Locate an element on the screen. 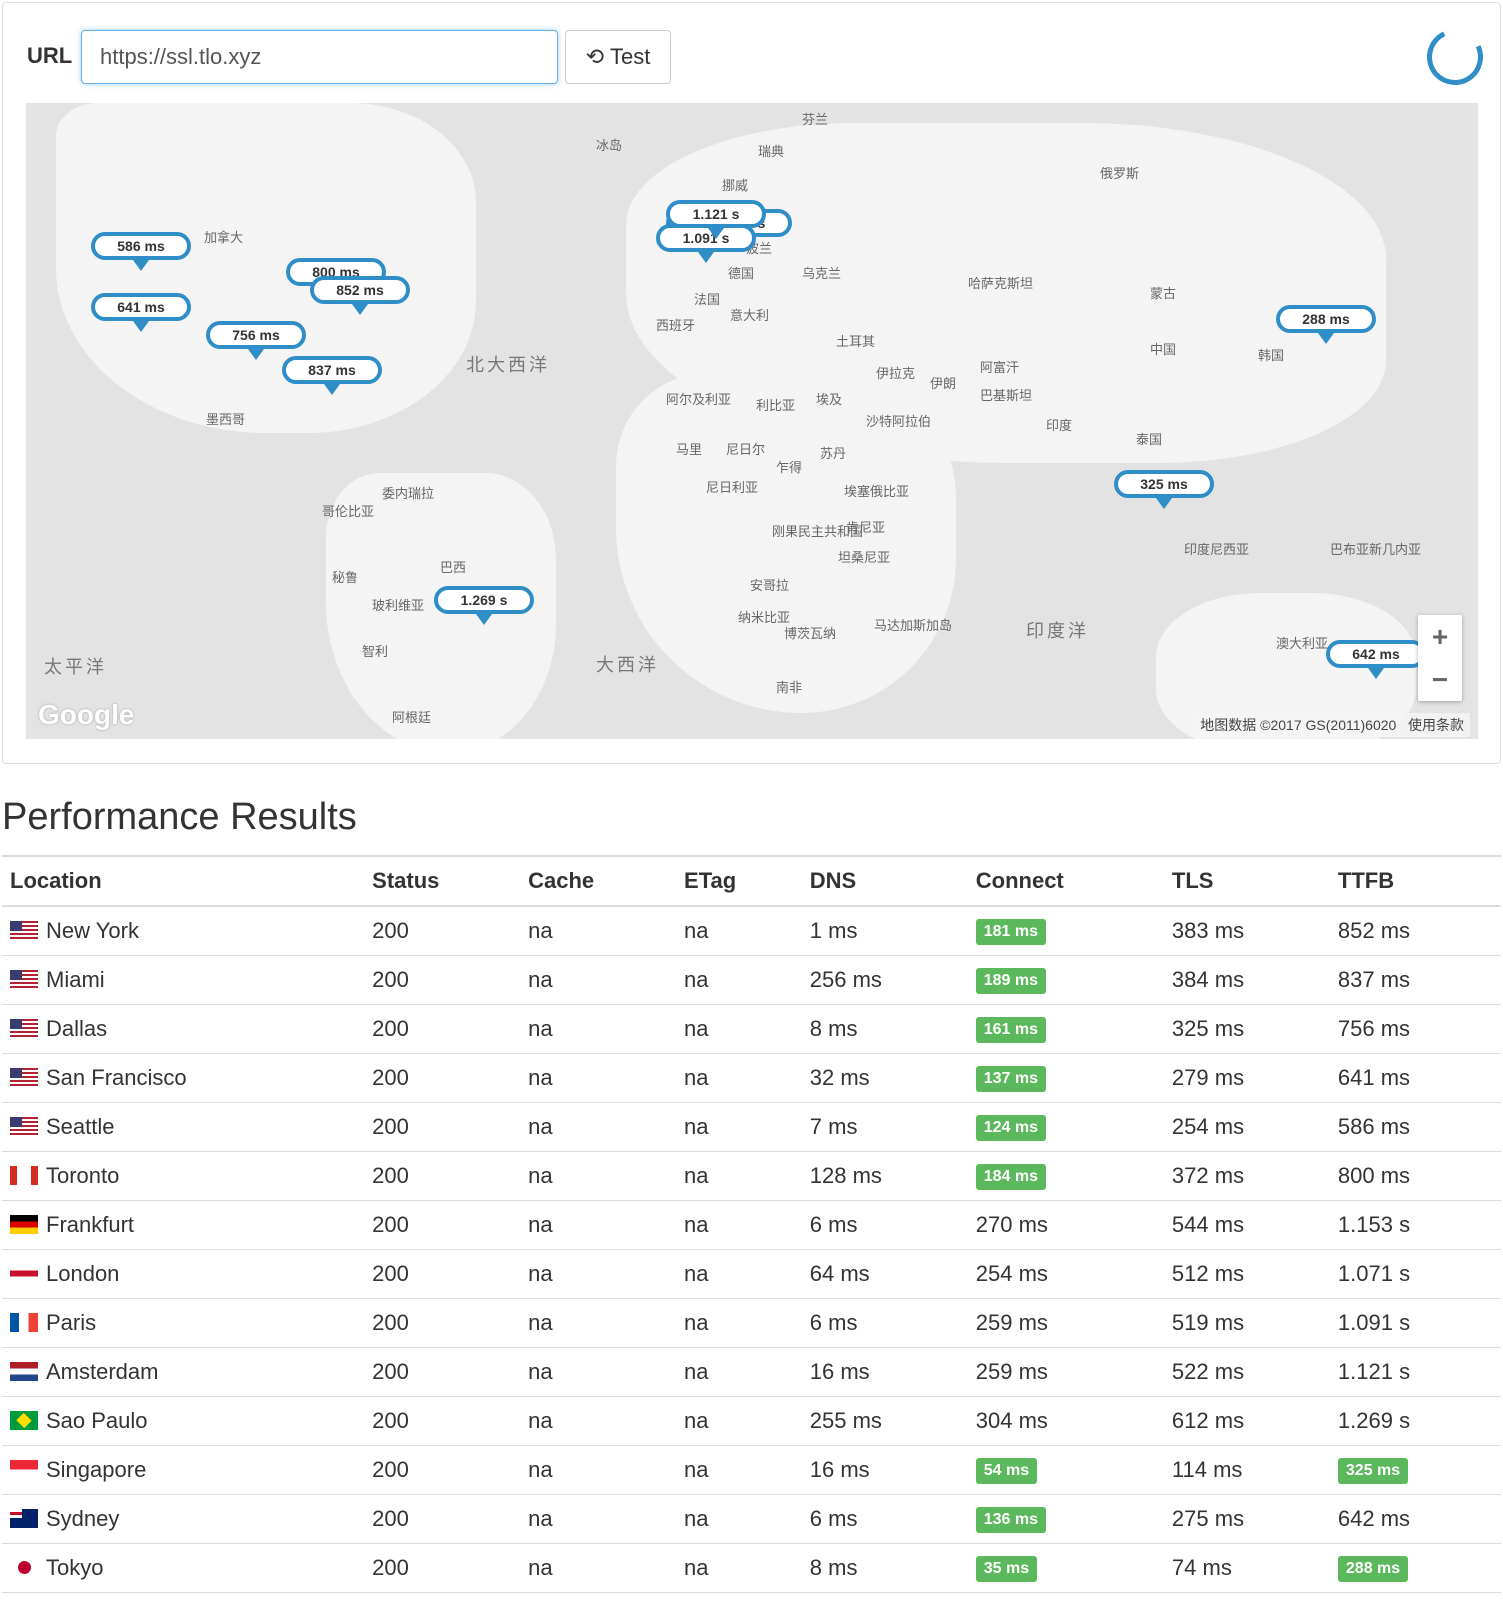  location-cell: Sydney is located at coordinates (183, 1519).